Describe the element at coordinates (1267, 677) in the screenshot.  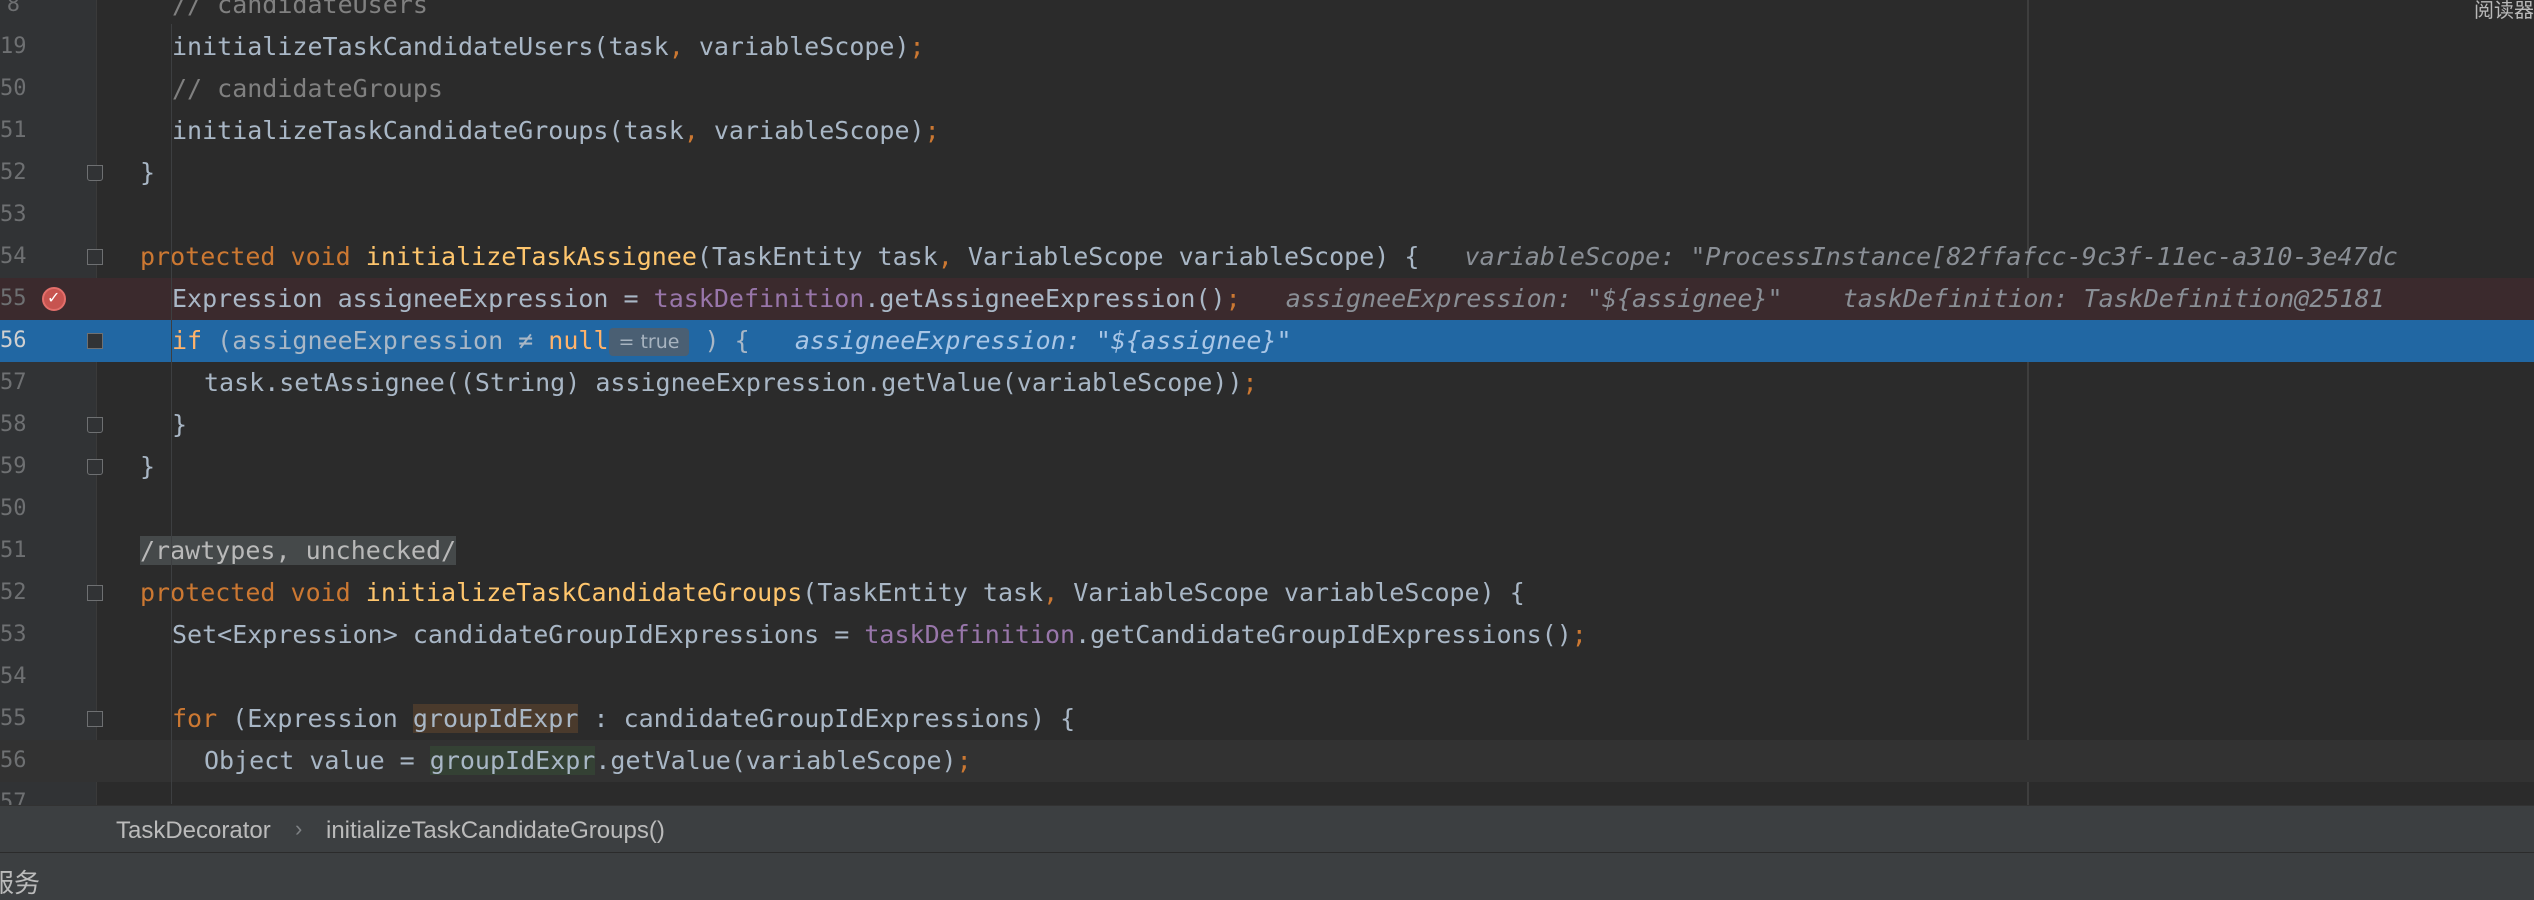
I see `code-line: 54` at that location.